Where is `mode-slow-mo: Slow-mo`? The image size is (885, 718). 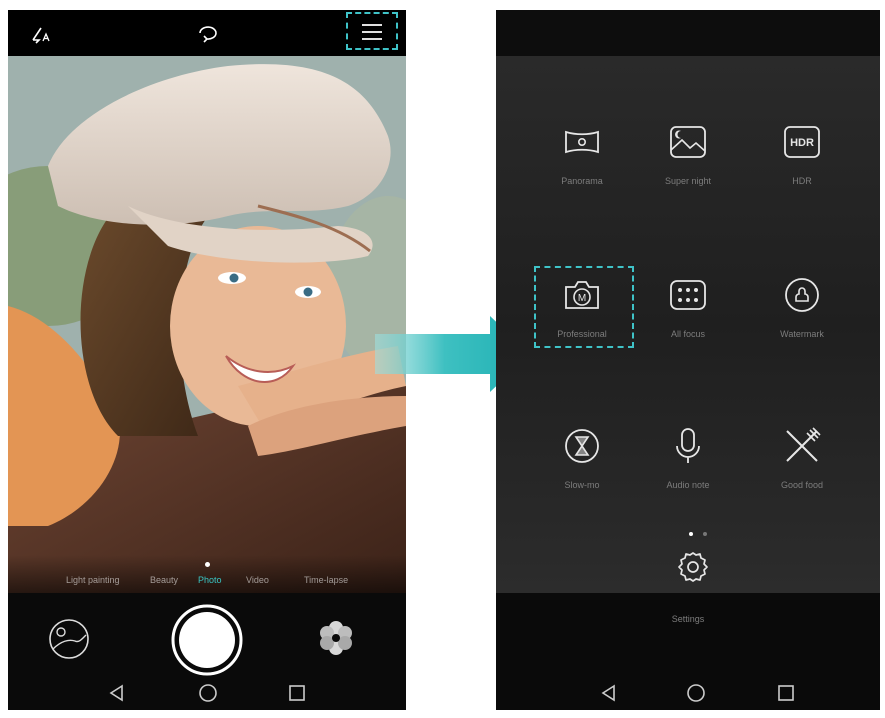 mode-slow-mo: Slow-mo is located at coordinates (582, 476).